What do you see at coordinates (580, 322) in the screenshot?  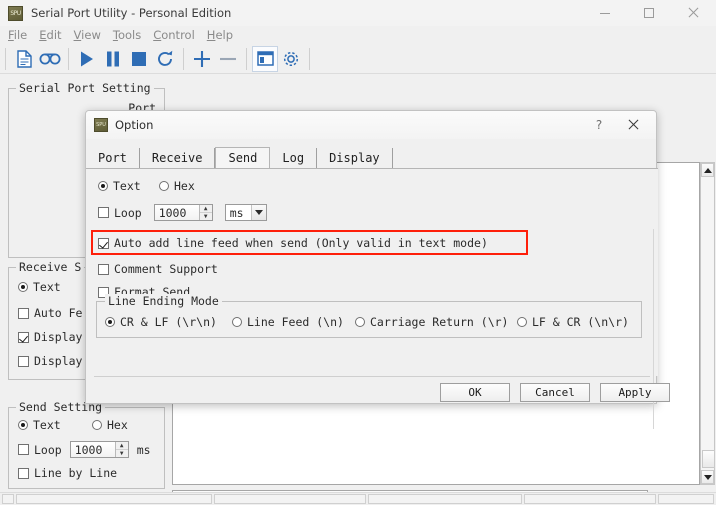 I see `line-ending-lfcr-label: LF & CR (\n\r)` at bounding box center [580, 322].